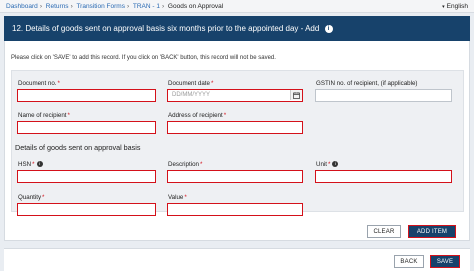  Describe the element at coordinates (86, 95) in the screenshot. I see `document-no-input` at that location.